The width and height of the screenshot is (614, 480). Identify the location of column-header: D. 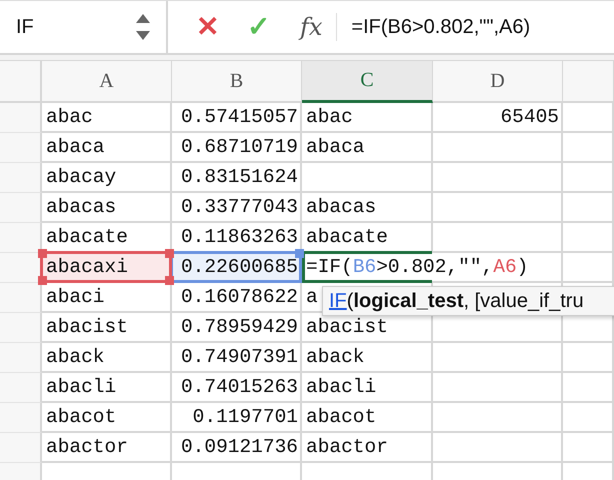
(498, 82).